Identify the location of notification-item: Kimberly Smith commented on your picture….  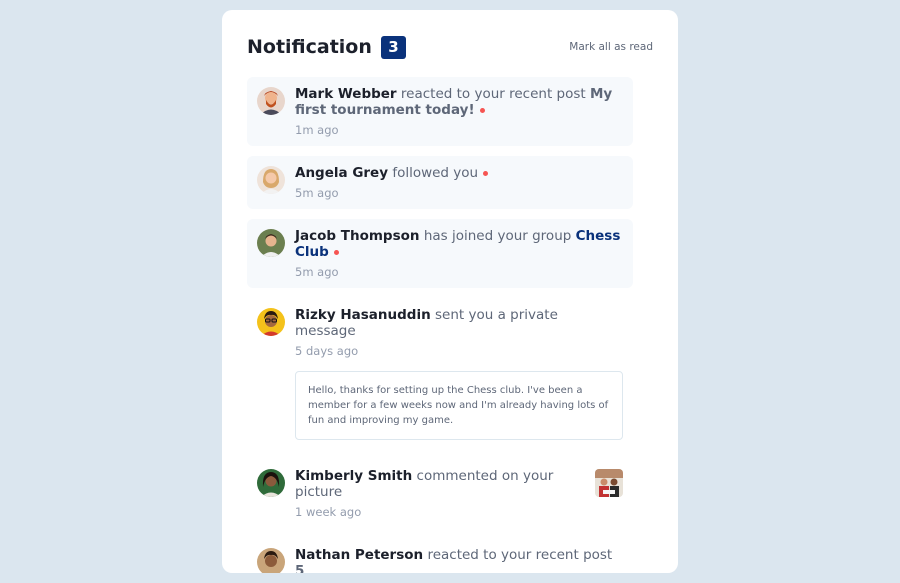
(440, 493).